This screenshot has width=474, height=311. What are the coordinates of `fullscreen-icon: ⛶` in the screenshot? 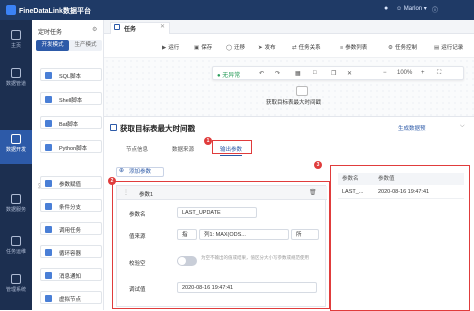 It's located at (439, 73).